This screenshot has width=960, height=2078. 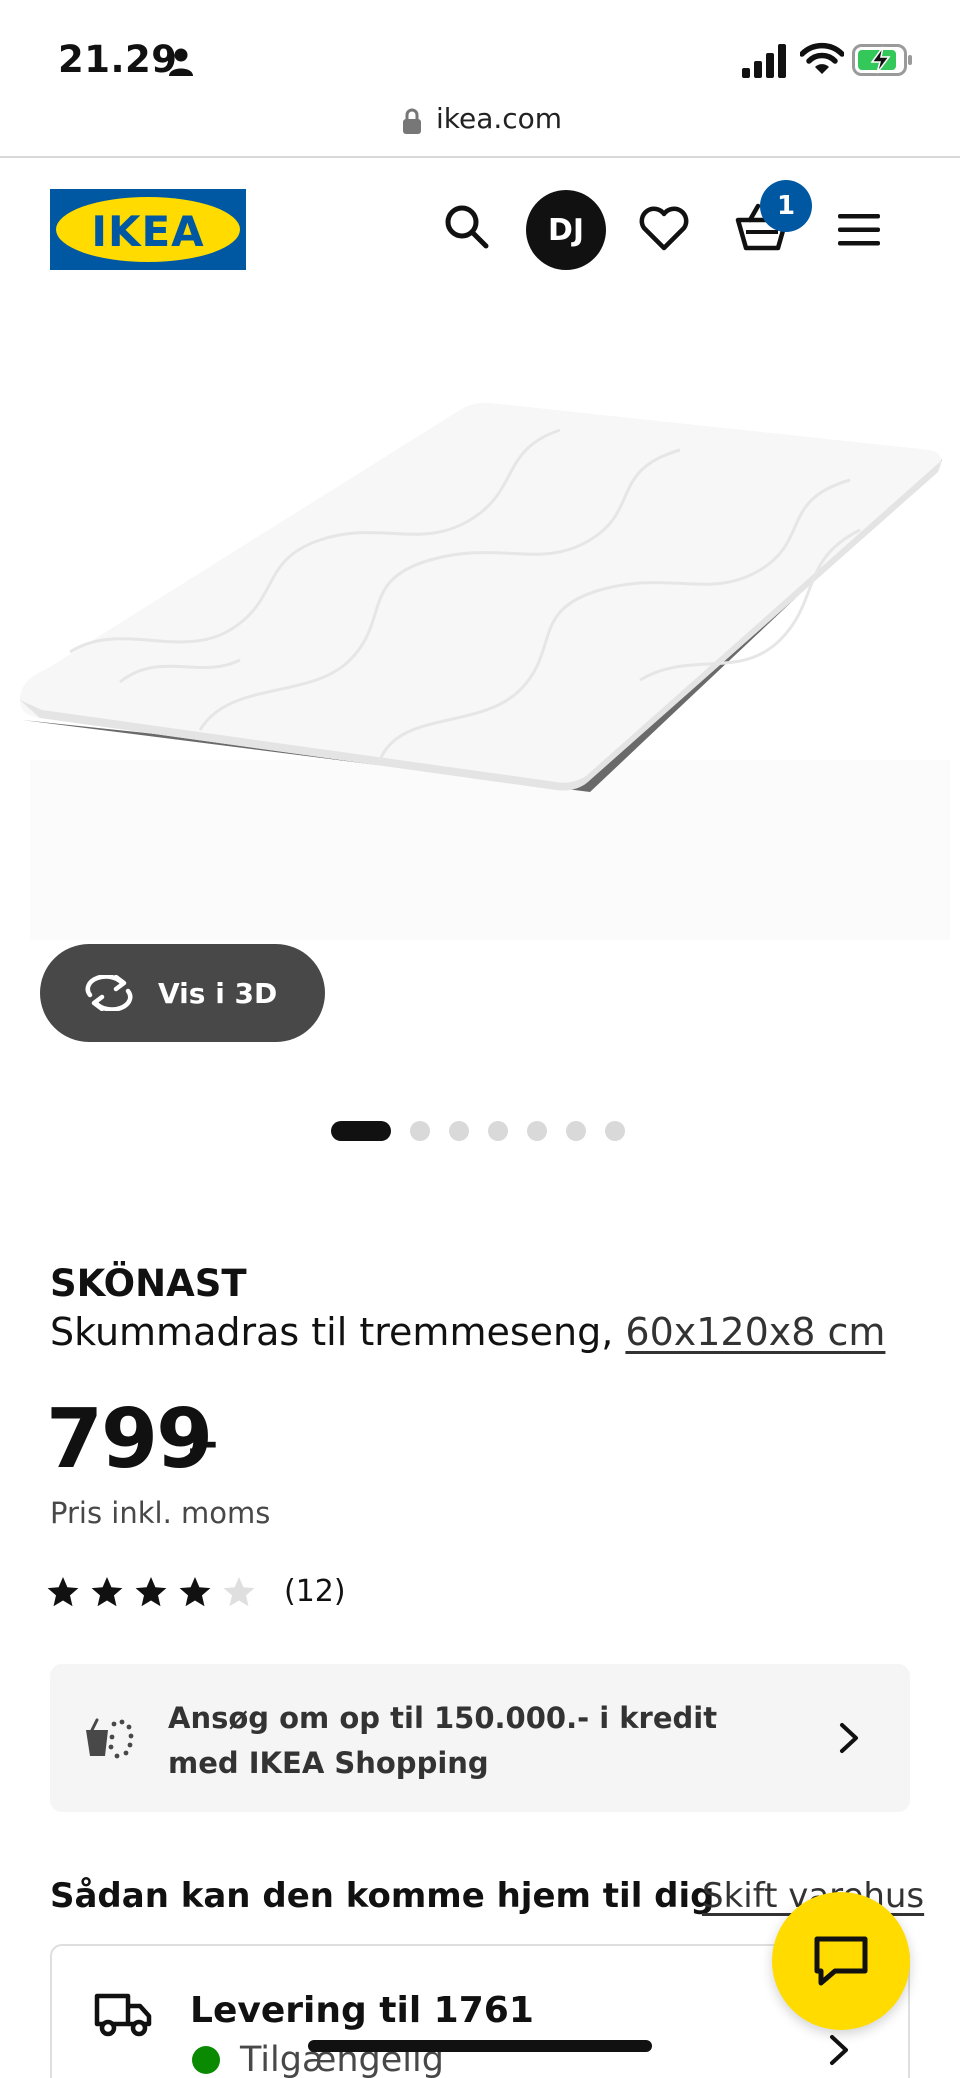 What do you see at coordinates (412, 121) in the screenshot?
I see `lock-icon` at bounding box center [412, 121].